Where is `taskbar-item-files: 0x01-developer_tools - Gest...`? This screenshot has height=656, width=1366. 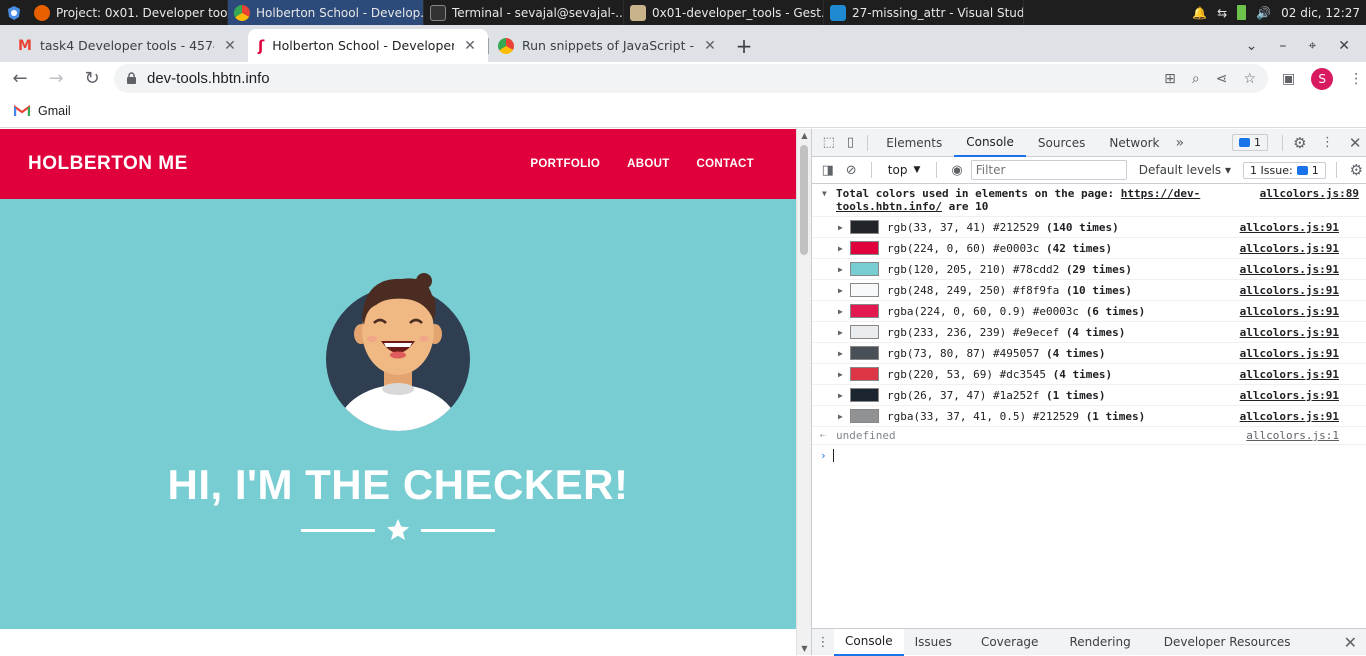 taskbar-item-files: 0x01-developer_tools - Gest... is located at coordinates (724, 12).